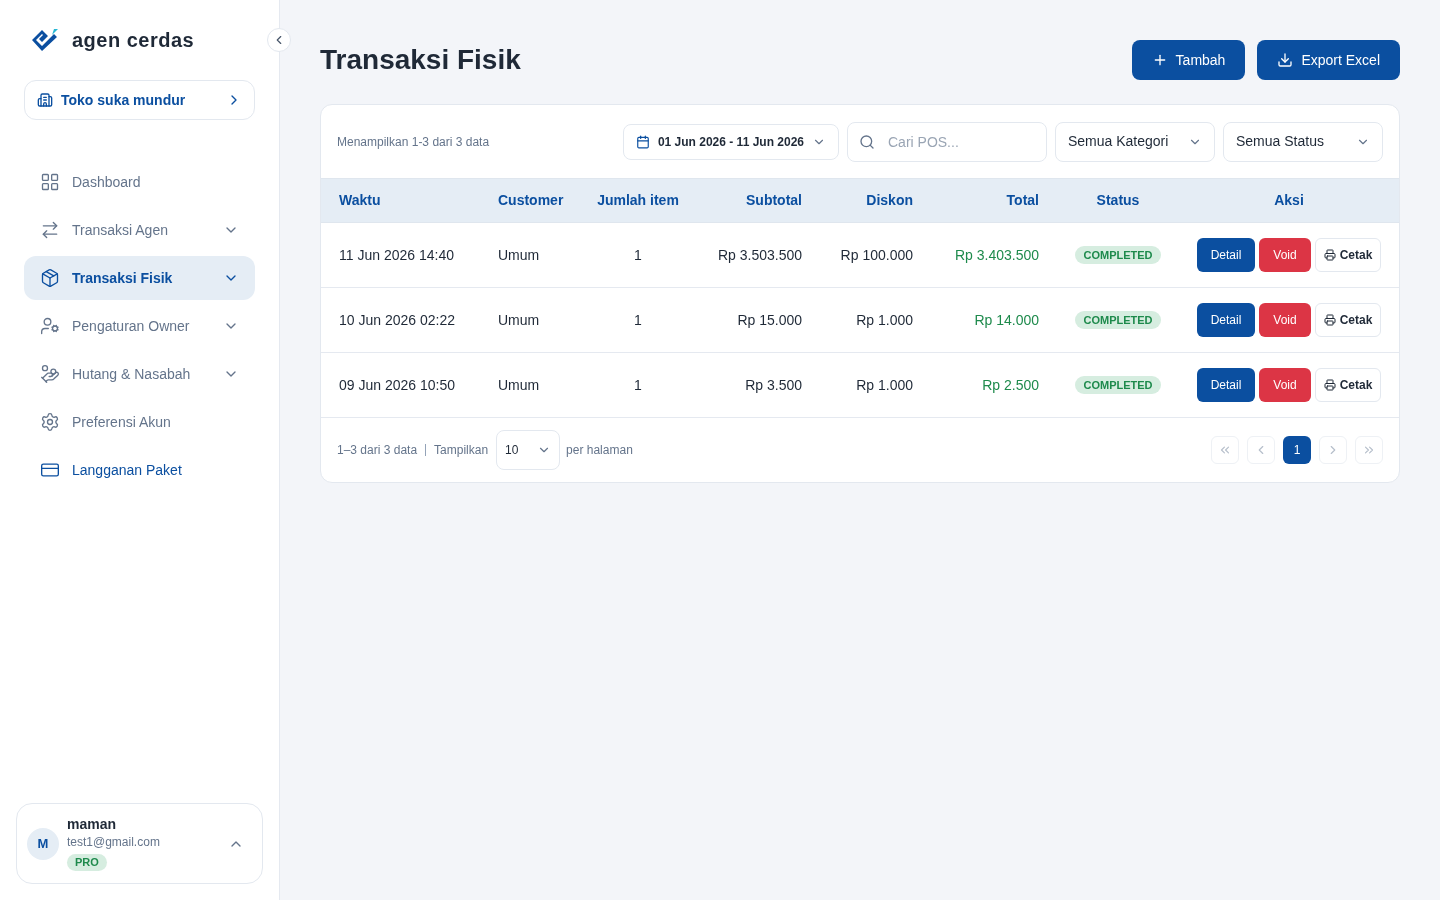  I want to click on total-amount: Rp 14.000, so click(1006, 320).